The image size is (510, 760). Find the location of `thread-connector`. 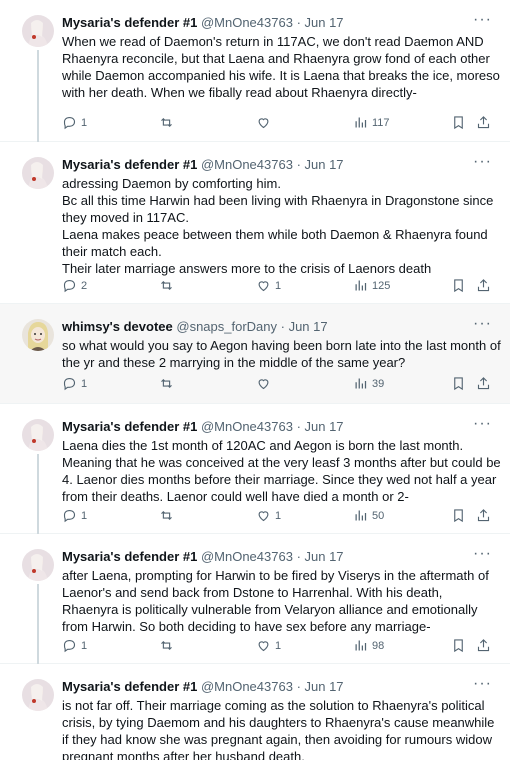

thread-connector is located at coordinates (38, 624).